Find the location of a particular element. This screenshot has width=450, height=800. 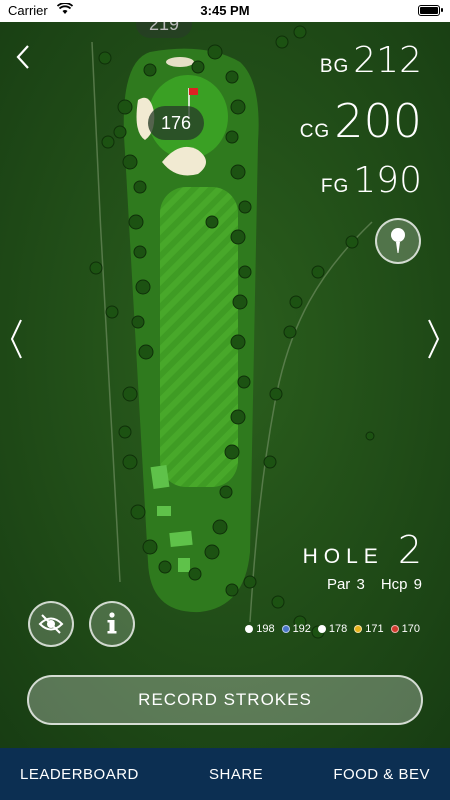

tab-food-bev: FOOD & BEV is located at coordinates (381, 774).